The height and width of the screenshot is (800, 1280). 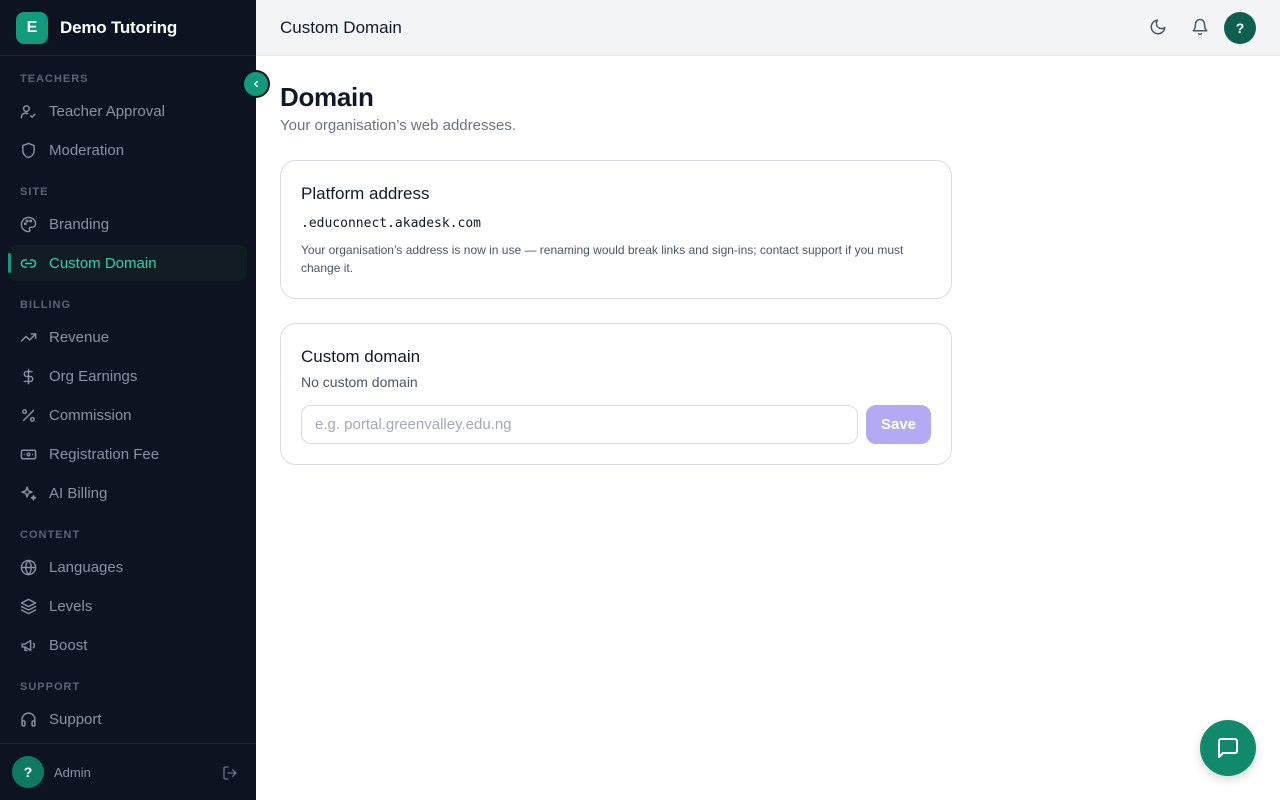 What do you see at coordinates (28, 150) in the screenshot?
I see `shield-icon` at bounding box center [28, 150].